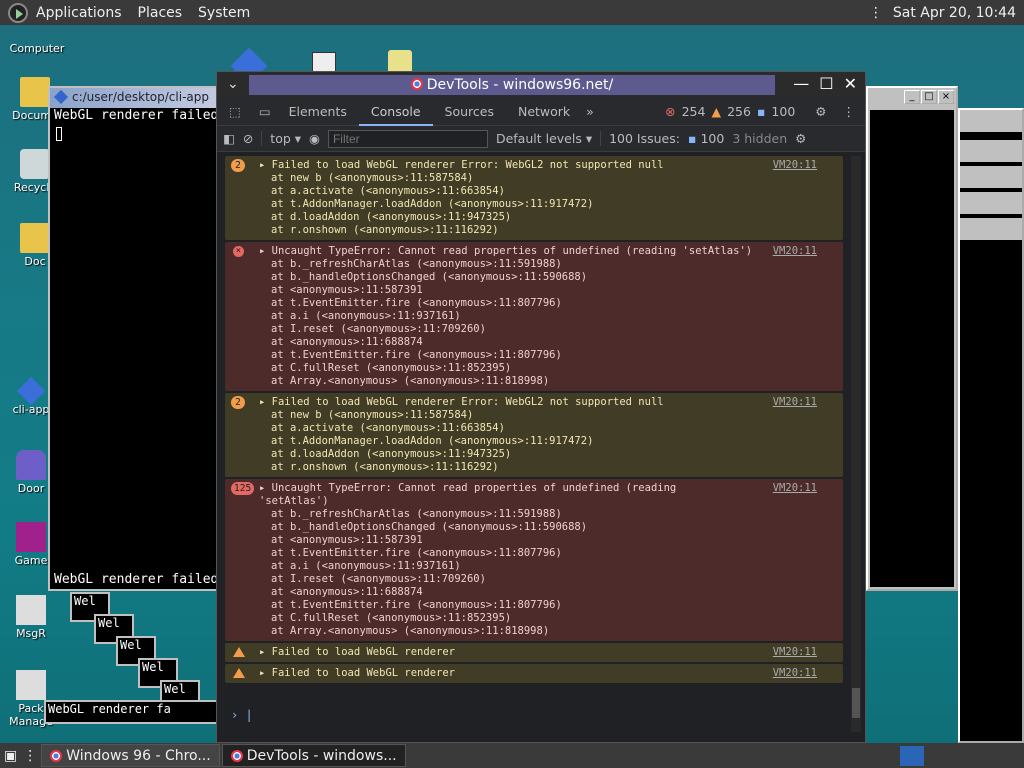 This screenshot has height=768, width=1024. What do you see at coordinates (800, 138) in the screenshot?
I see `console-settings-gear-icon: ⚙` at bounding box center [800, 138].